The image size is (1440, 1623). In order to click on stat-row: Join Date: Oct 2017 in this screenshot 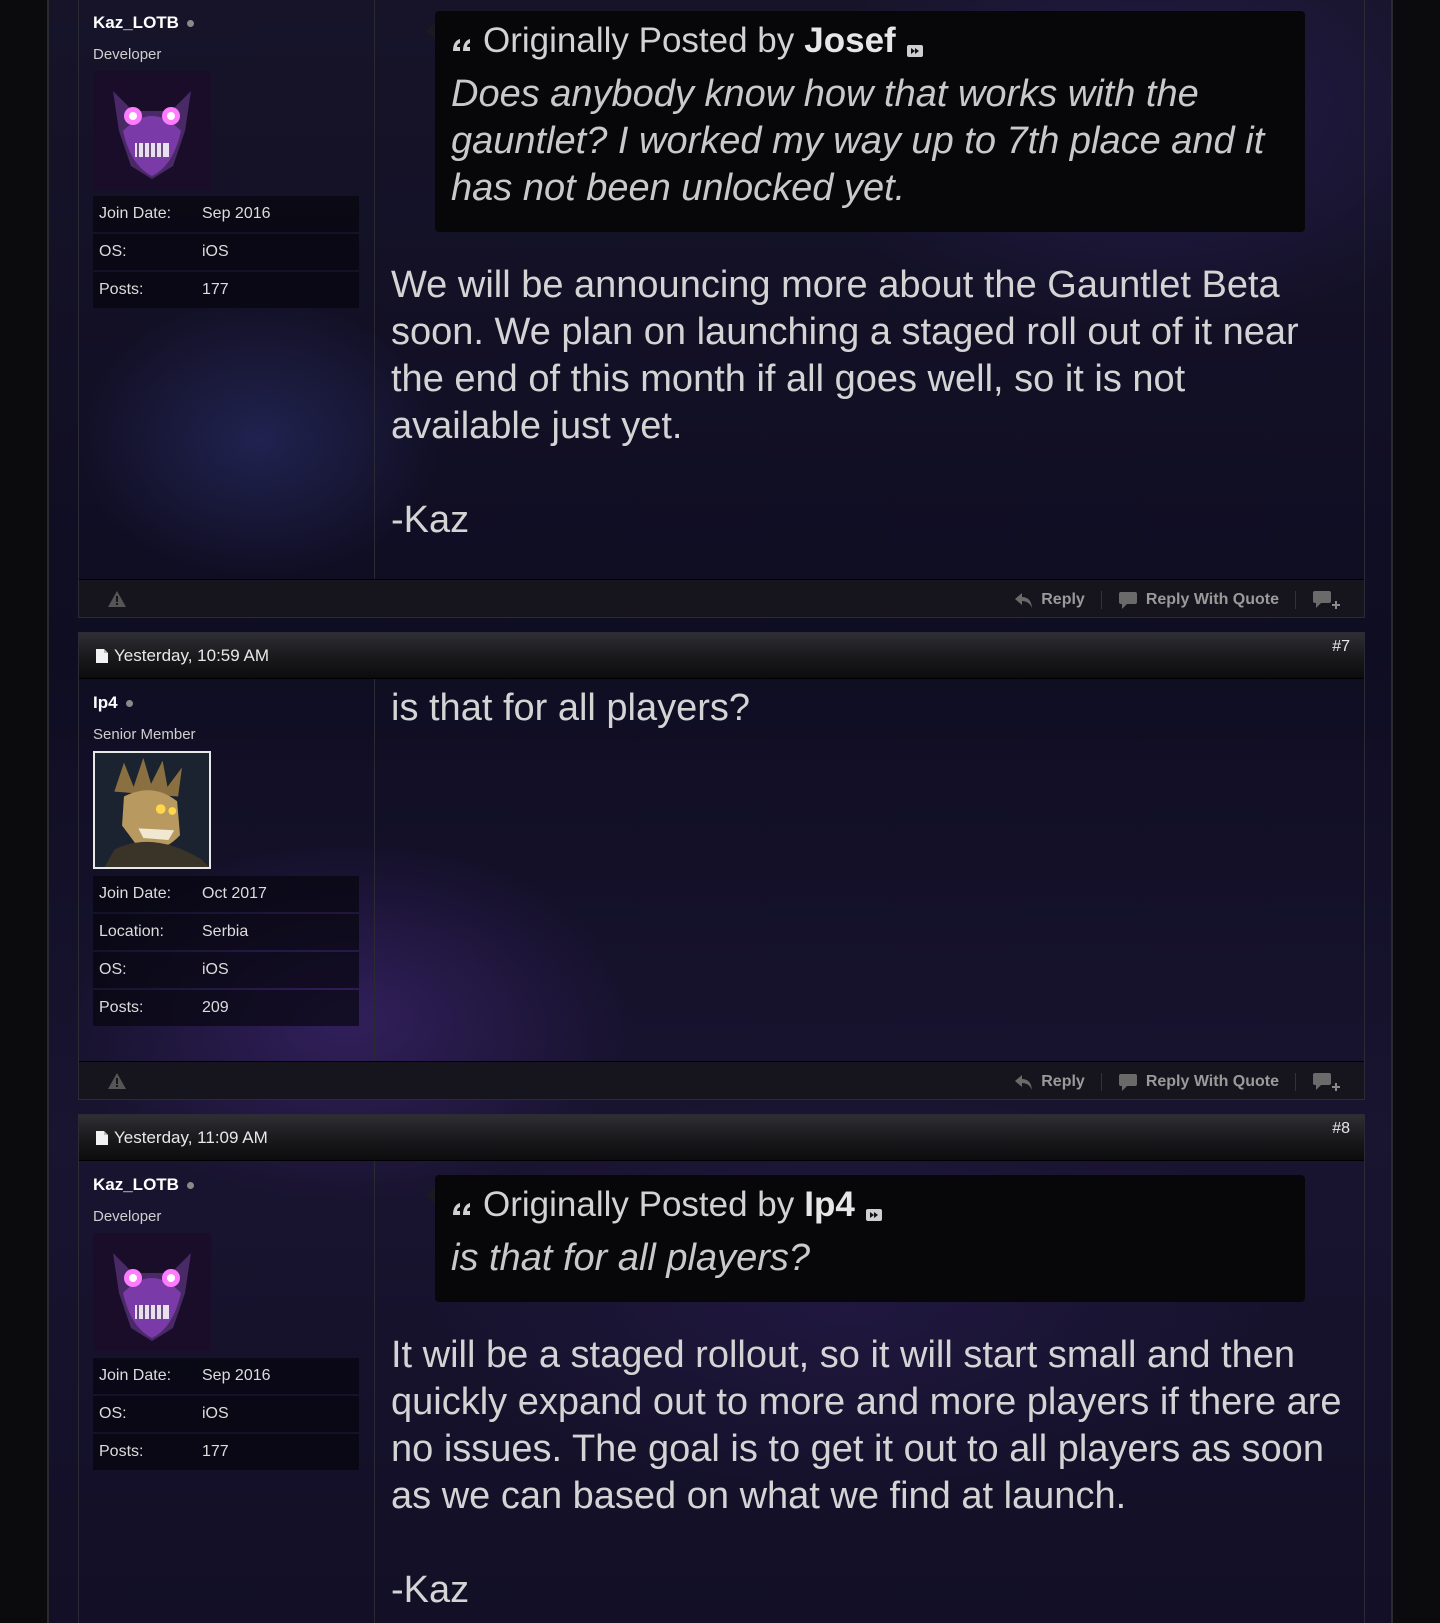, I will do `click(226, 894)`.